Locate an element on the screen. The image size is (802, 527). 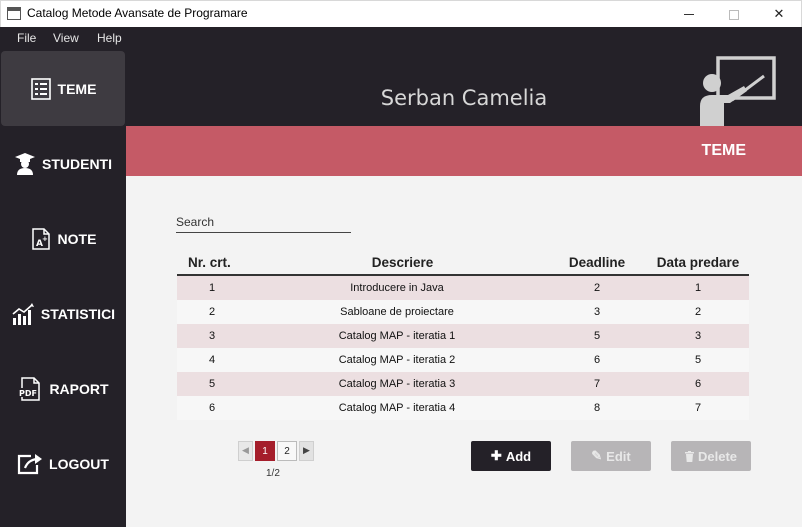
cell-descriere: Introducere in Java is located at coordinates (397, 288).